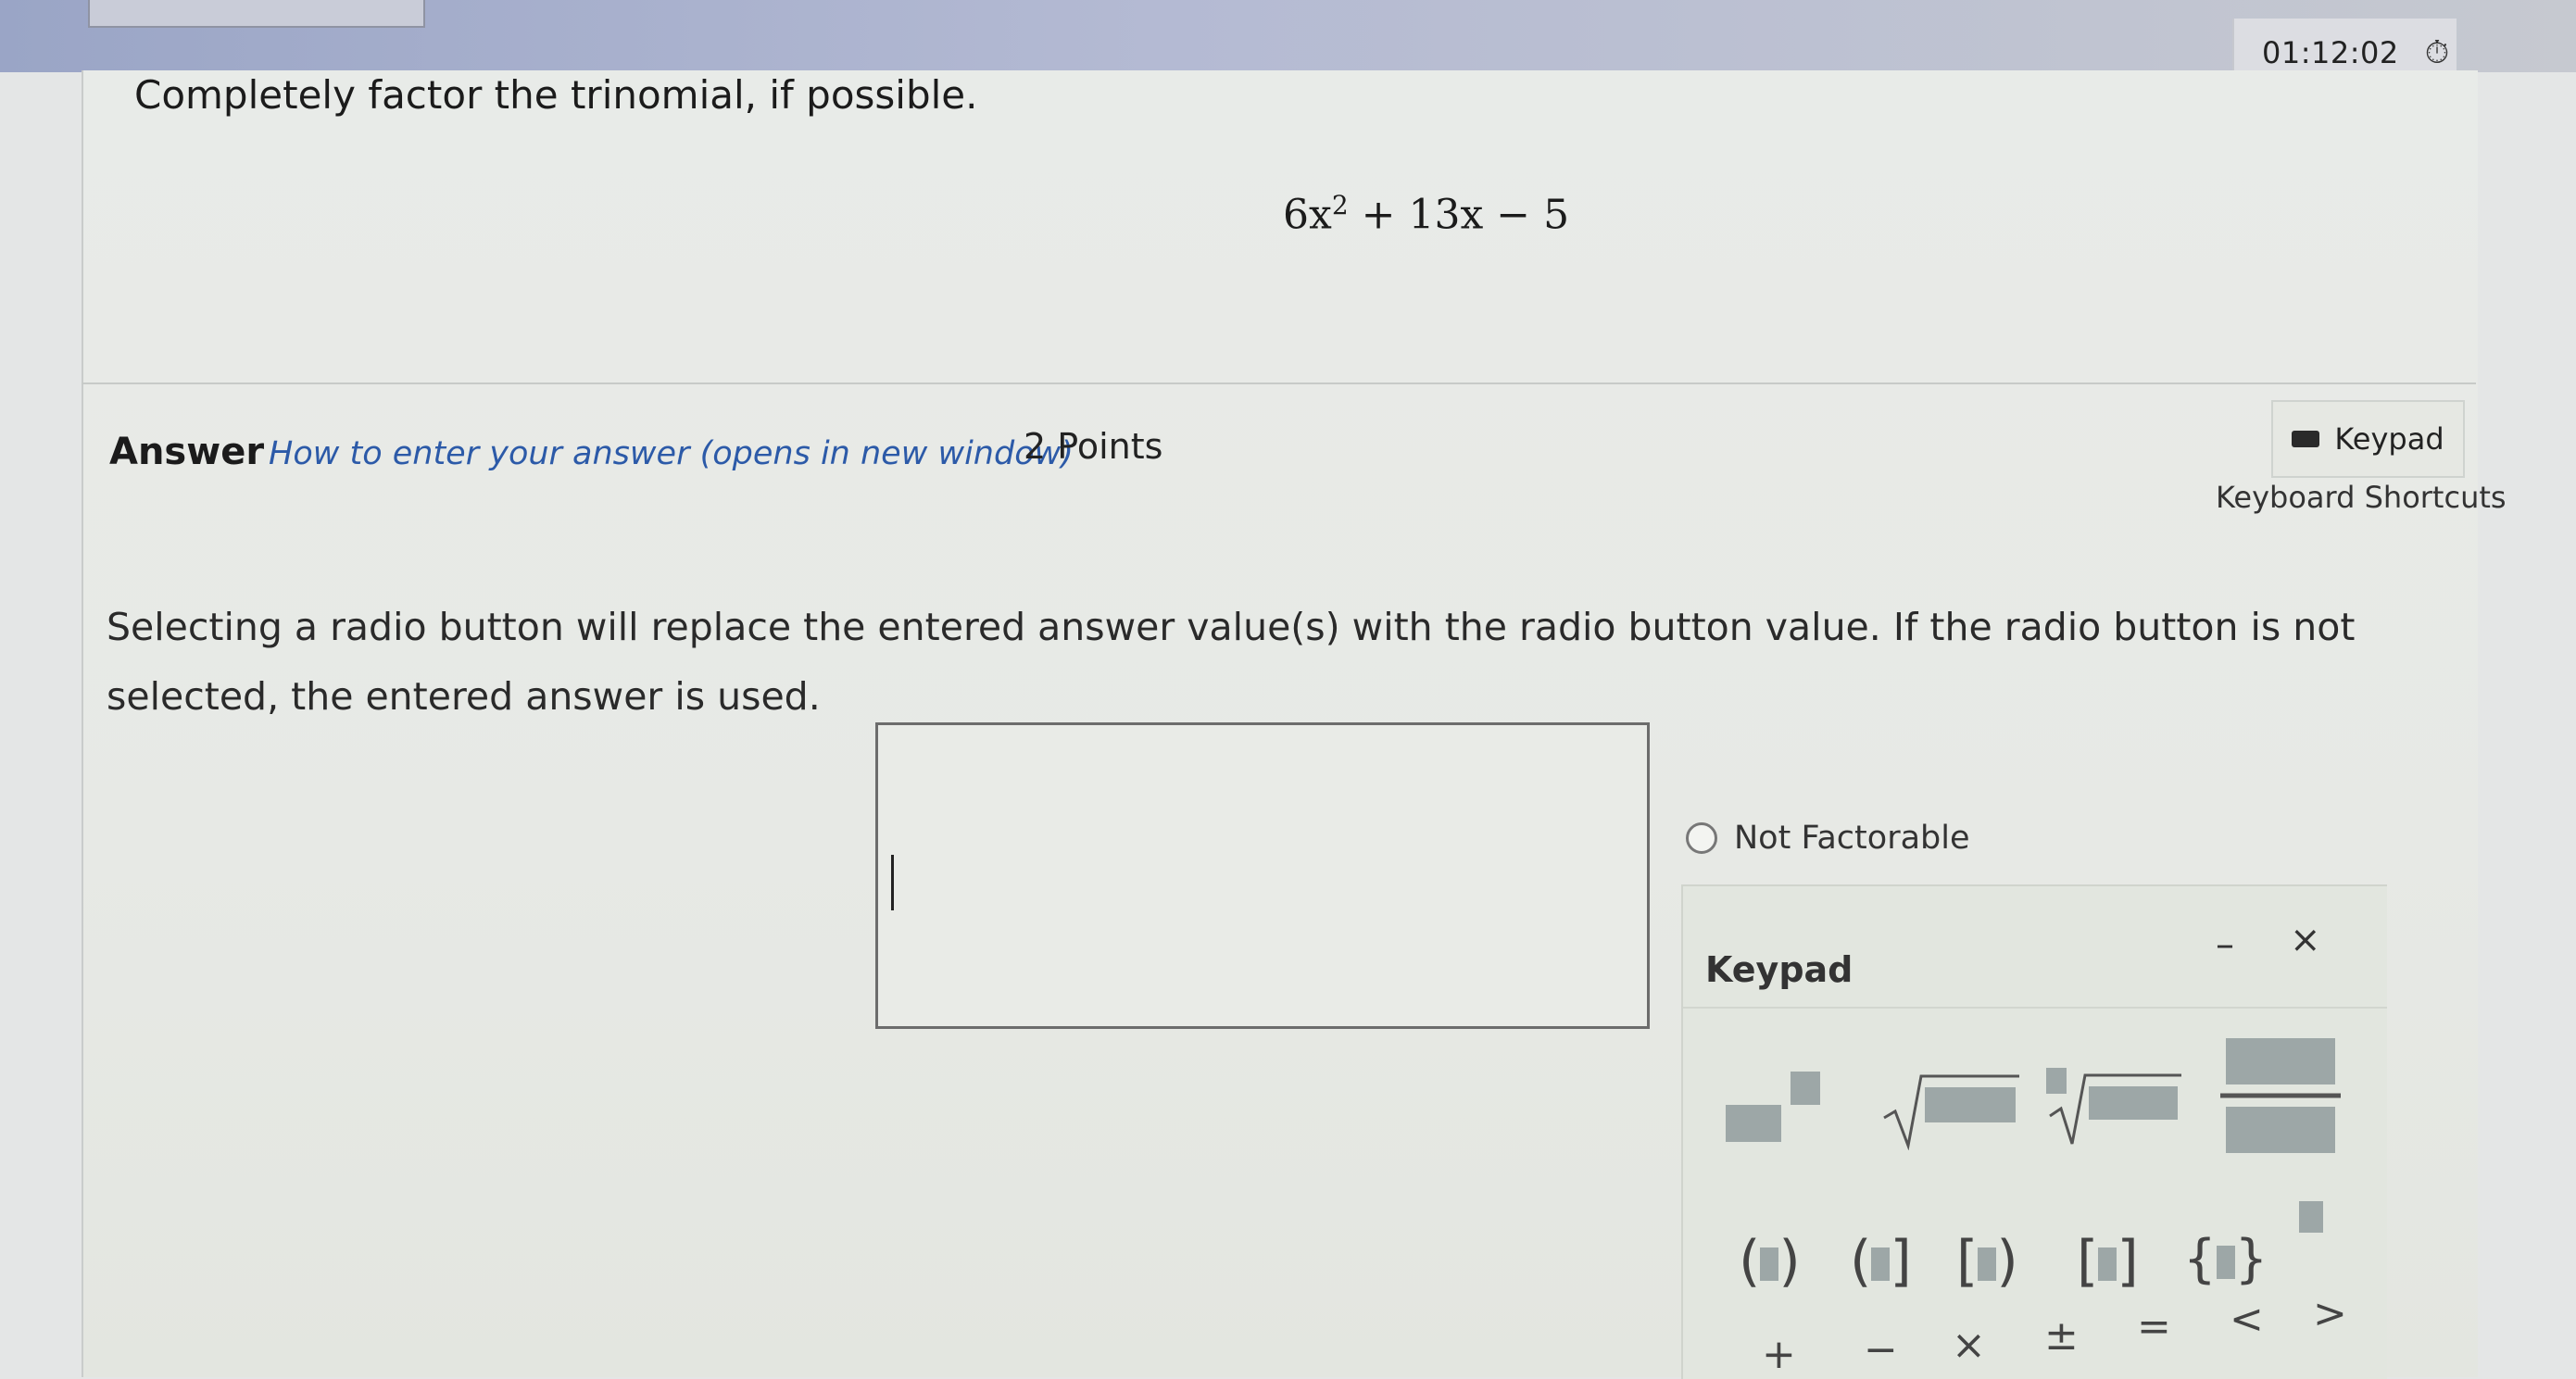 The image size is (2576, 1379). What do you see at coordinates (1861, 1261) in the screenshot?
I see `half-open-bracket-open: (` at bounding box center [1861, 1261].